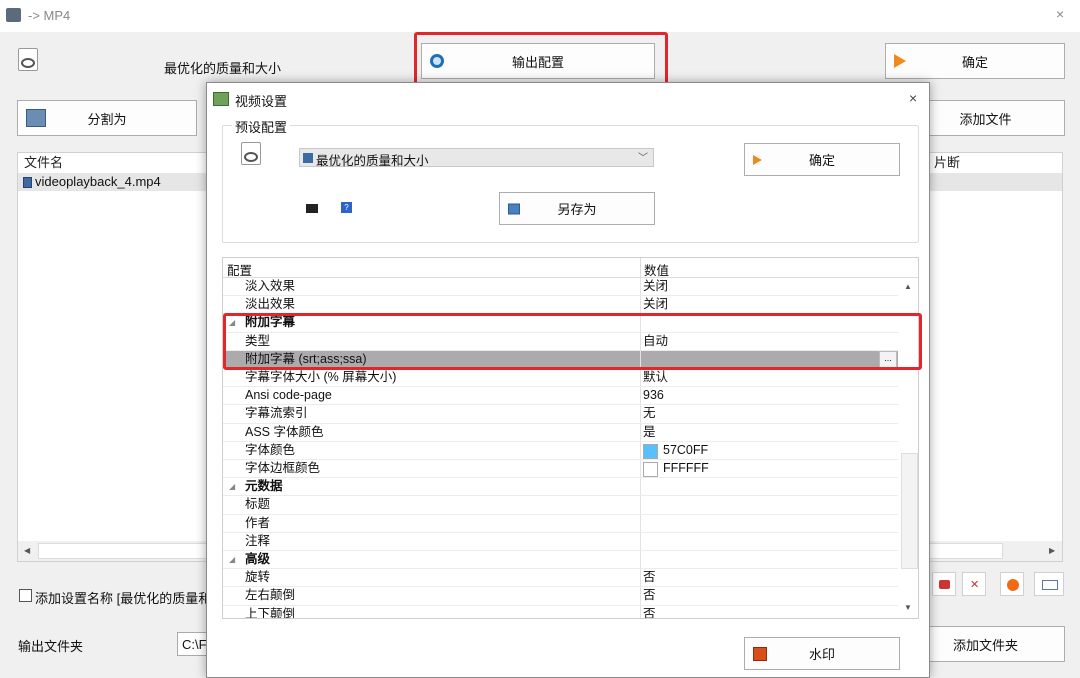 The height and width of the screenshot is (678, 1080). I want to click on play-icon, so click(1012, 584).